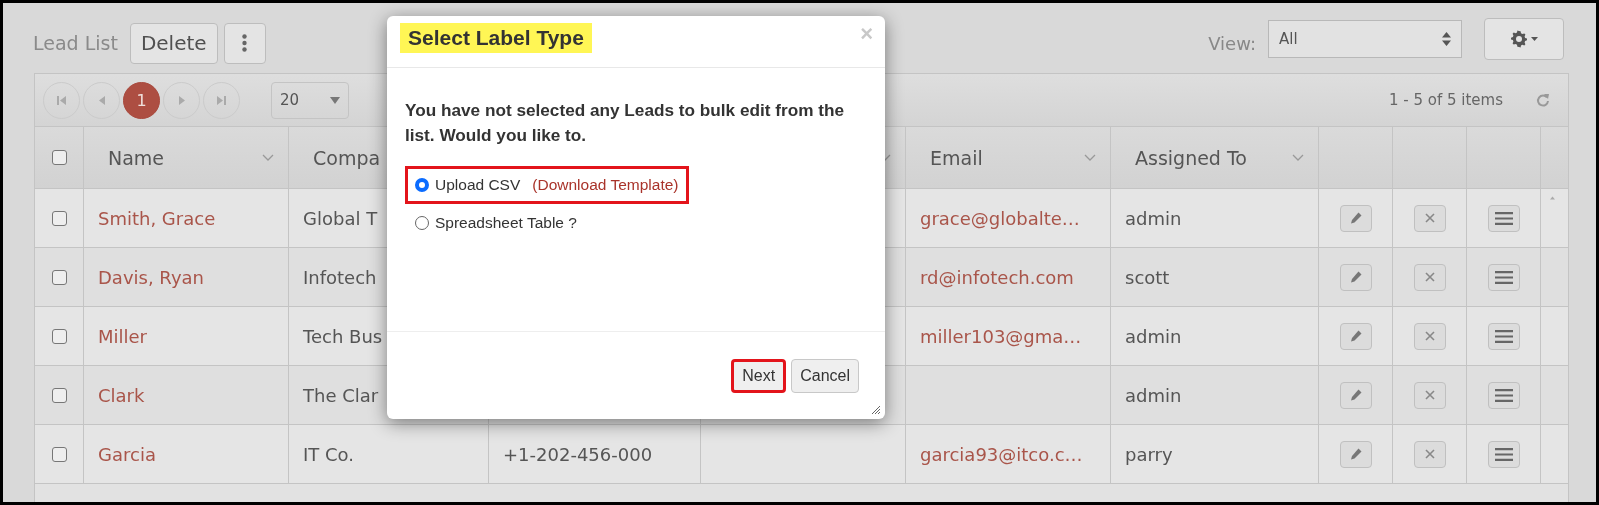 The image size is (1599, 505). I want to click on option-label: Upload CSV, so click(478, 185).